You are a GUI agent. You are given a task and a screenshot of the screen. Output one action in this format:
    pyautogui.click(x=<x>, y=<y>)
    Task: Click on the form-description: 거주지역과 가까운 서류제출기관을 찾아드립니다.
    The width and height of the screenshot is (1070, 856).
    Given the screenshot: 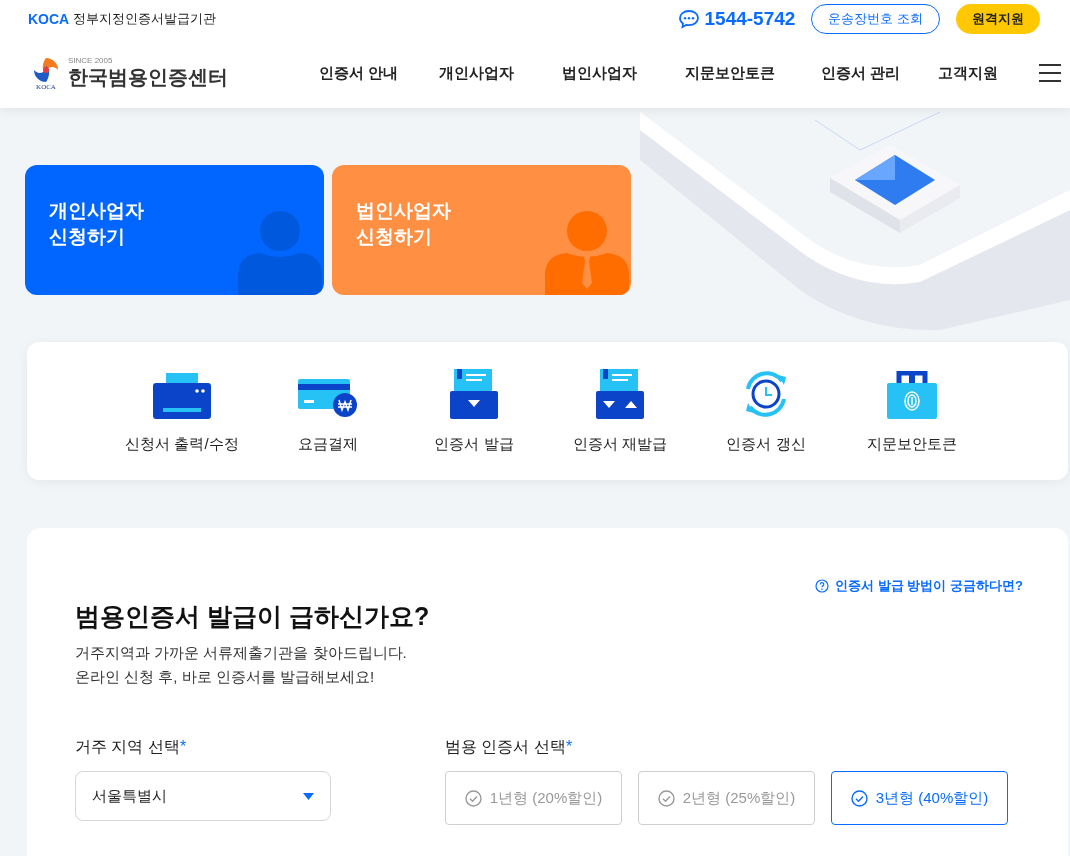 What is the action you would take?
    pyautogui.click(x=241, y=653)
    